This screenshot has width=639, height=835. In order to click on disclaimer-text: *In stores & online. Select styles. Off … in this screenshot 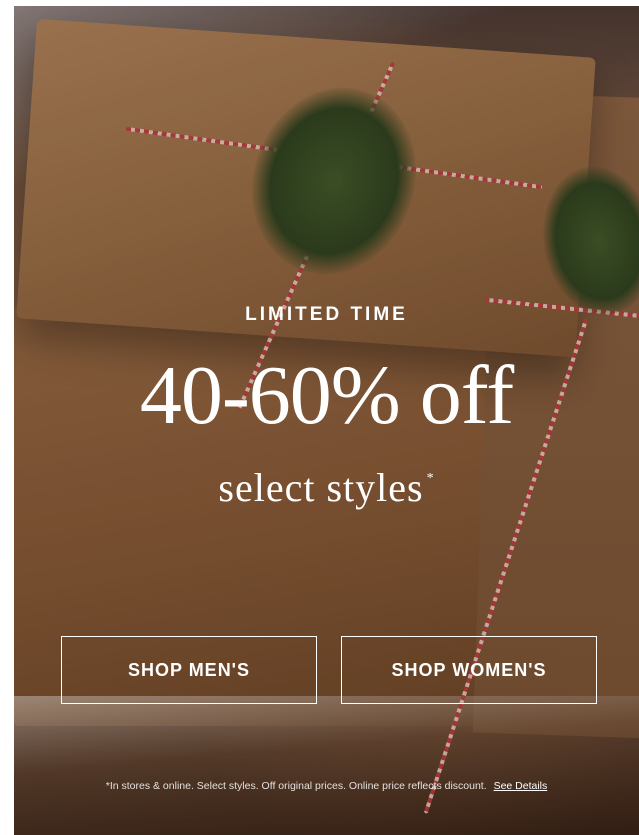, I will do `click(296, 786)`.